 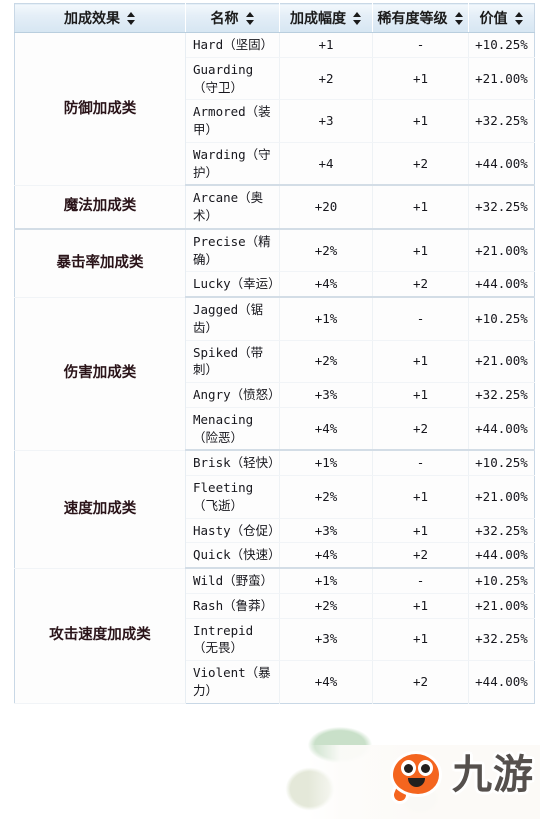 I want to click on name-cell: Lucky（幸运）, so click(x=233, y=285).